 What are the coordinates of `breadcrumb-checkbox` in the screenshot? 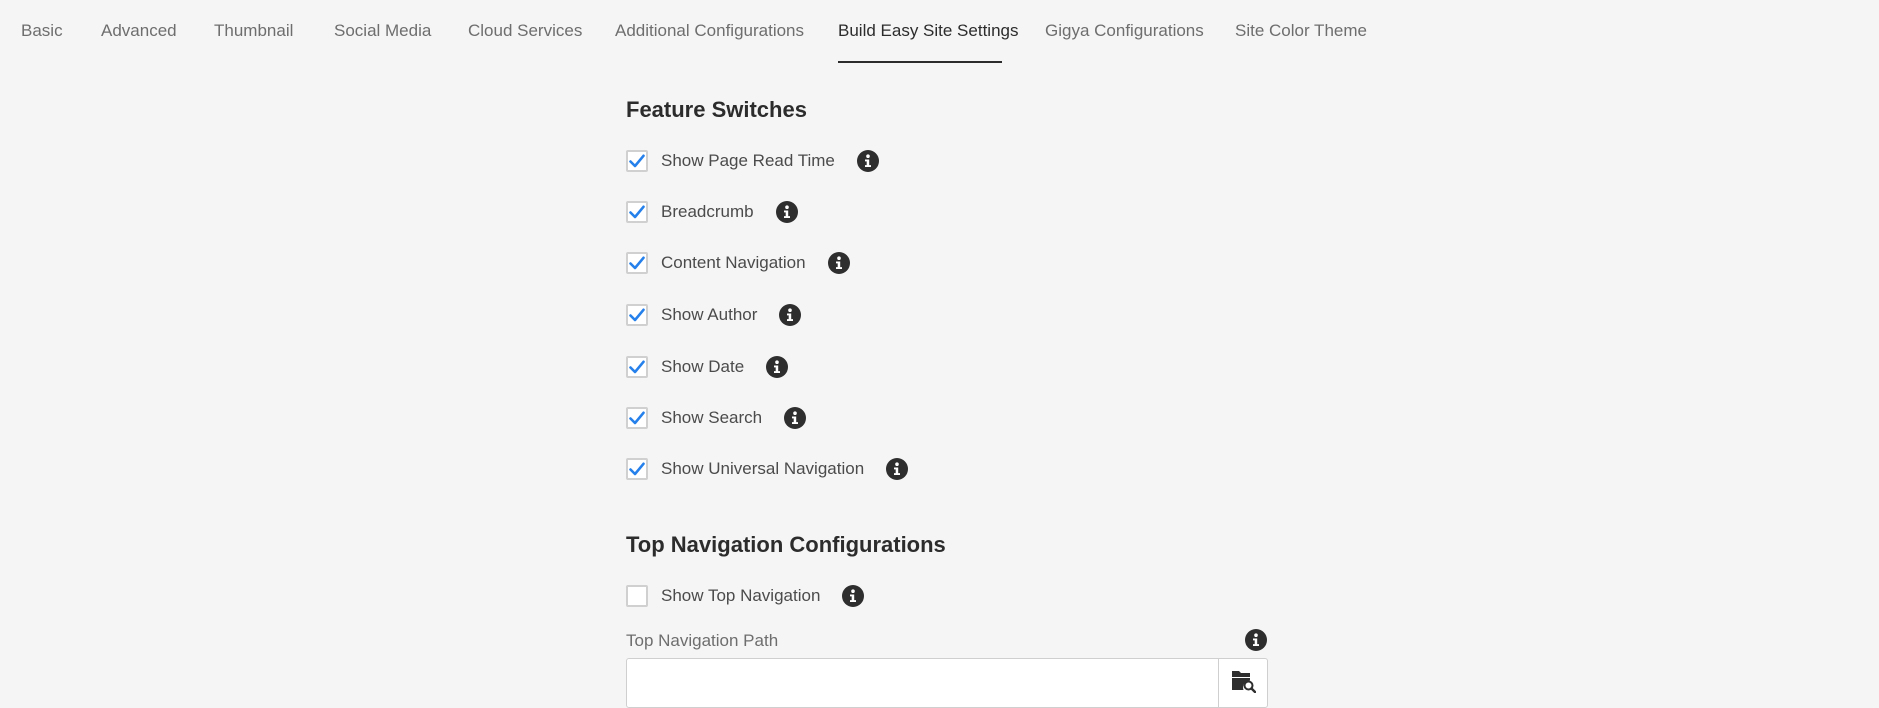 It's located at (637, 212).